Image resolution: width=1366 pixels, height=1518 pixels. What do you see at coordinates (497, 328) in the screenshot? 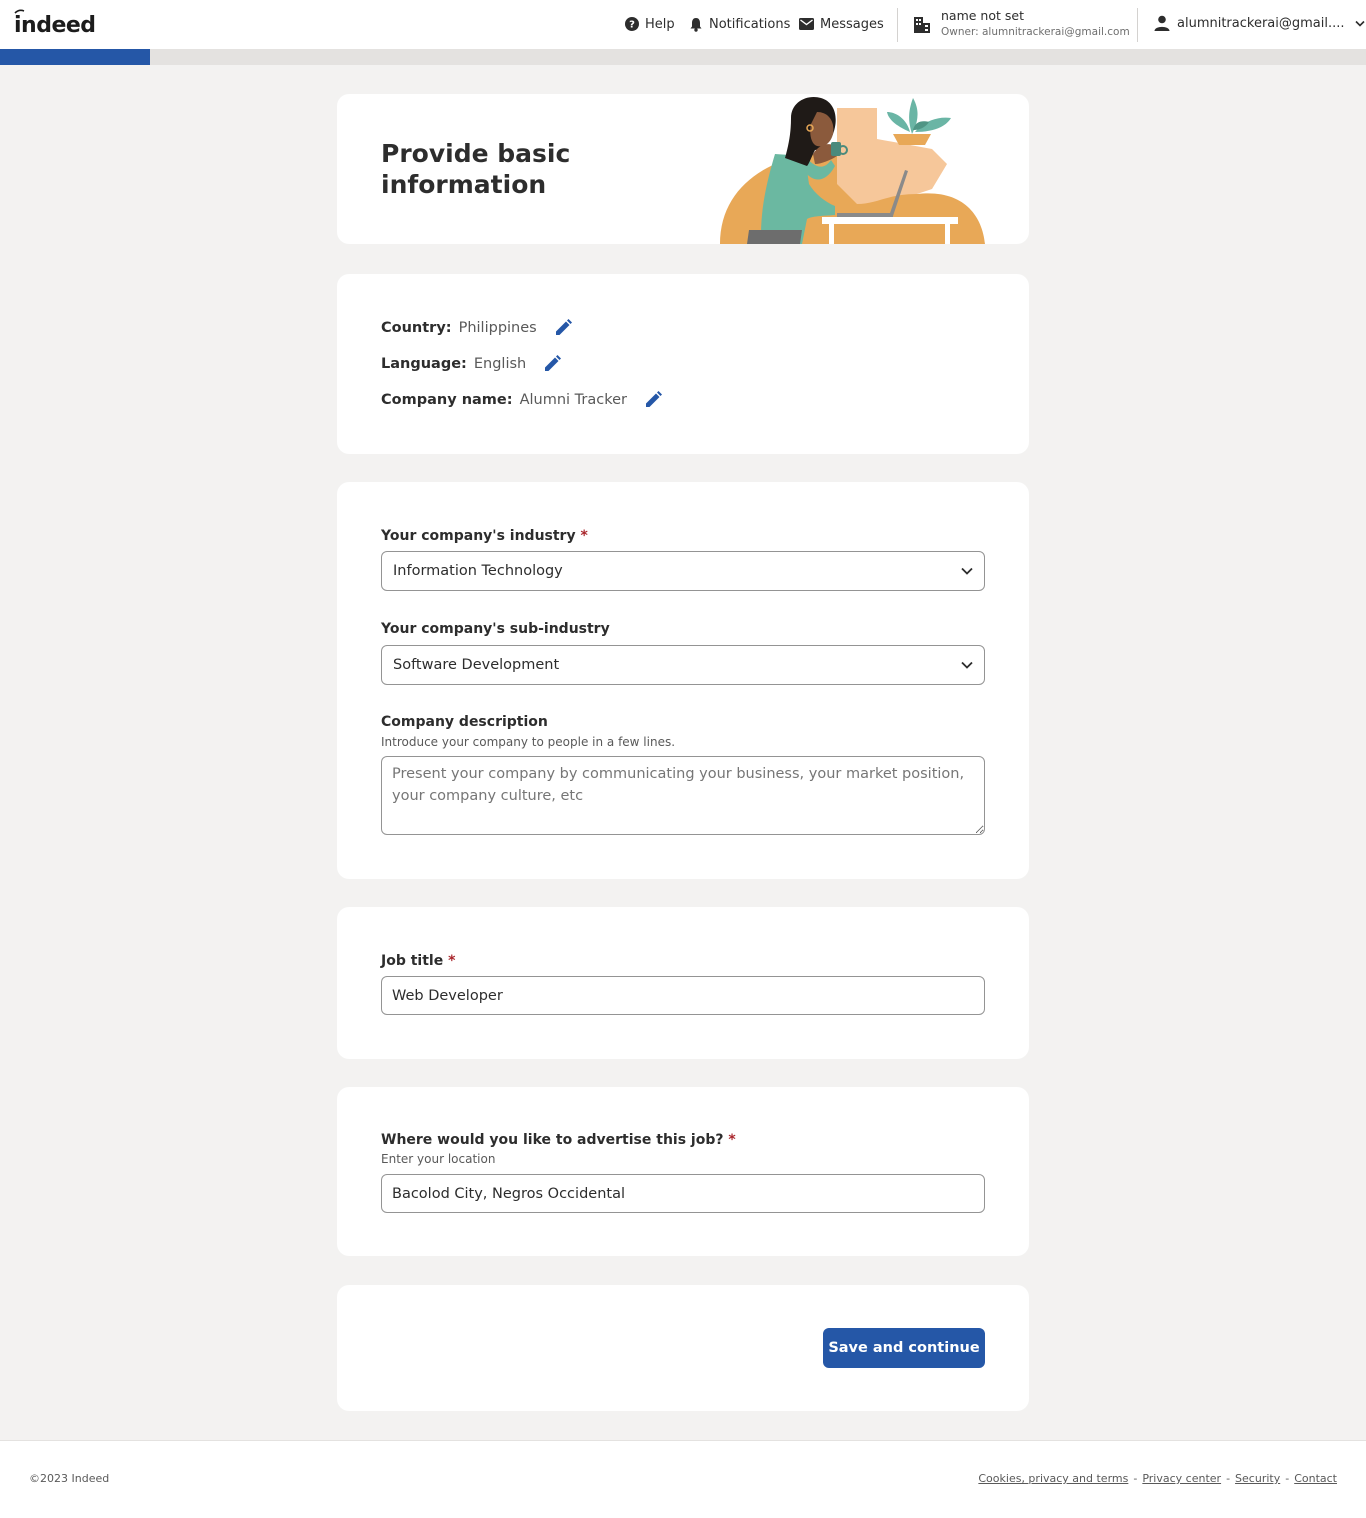
I see `country-value: Philippines` at bounding box center [497, 328].